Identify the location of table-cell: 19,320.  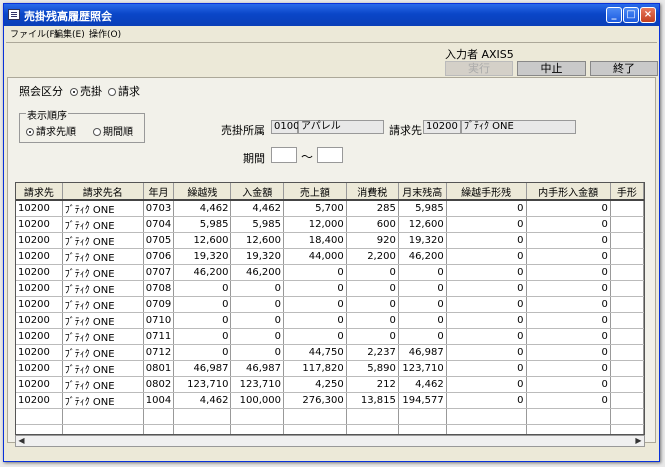
(422, 240).